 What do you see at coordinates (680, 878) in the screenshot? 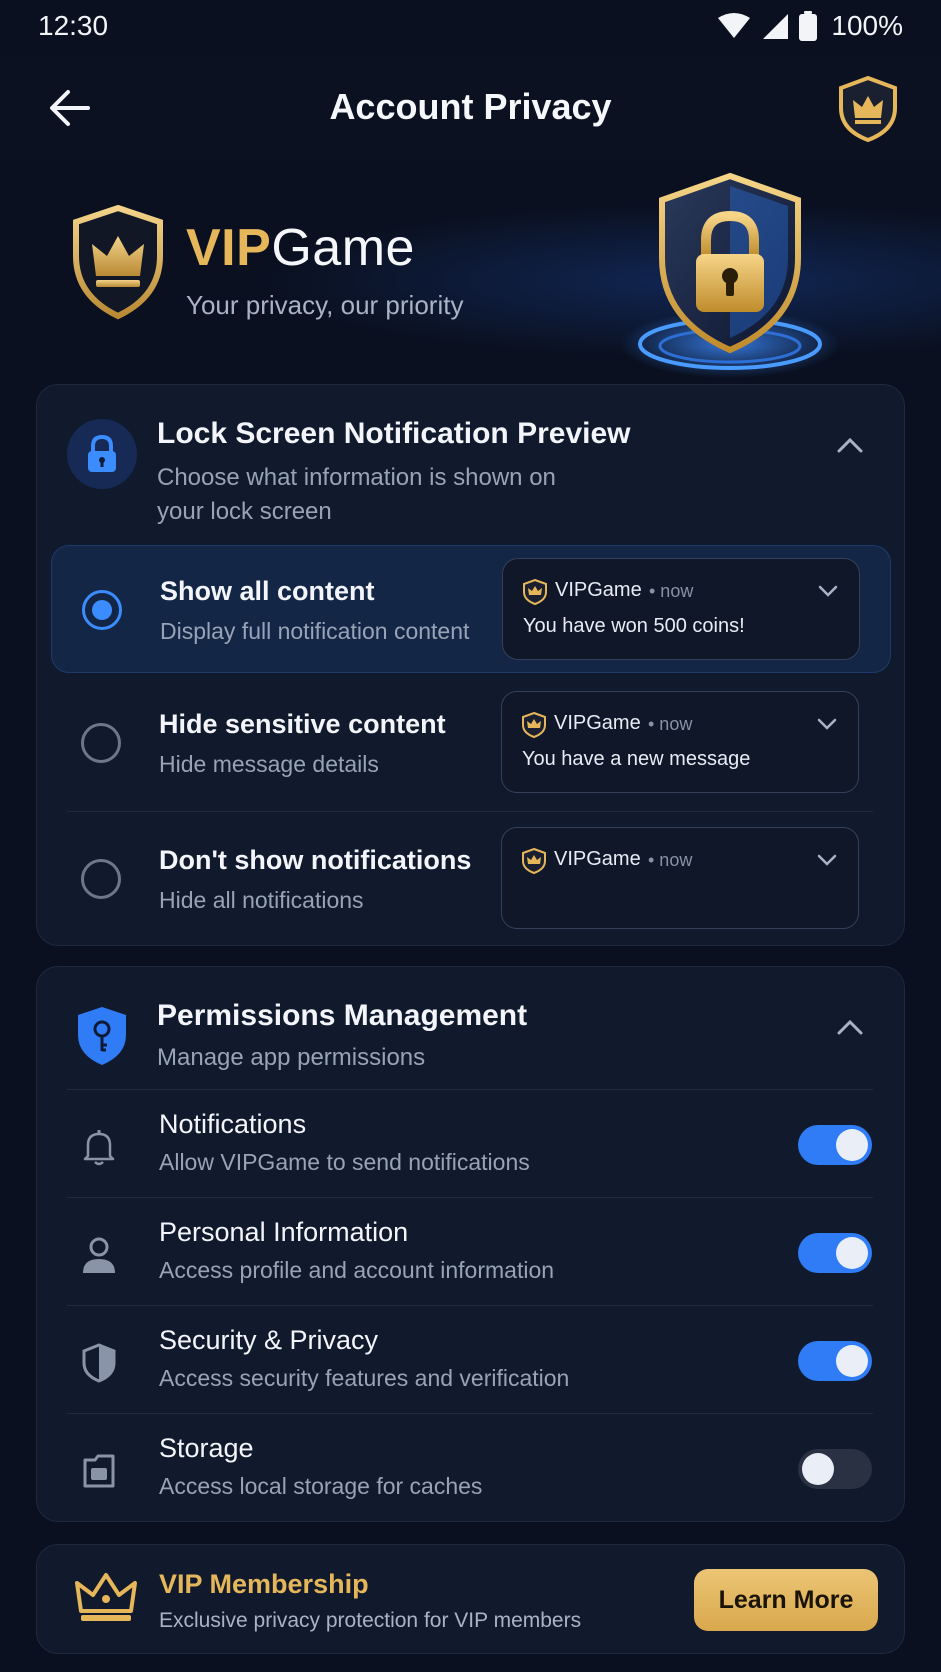
I see `notification-preview: VIPGame • now` at bounding box center [680, 878].